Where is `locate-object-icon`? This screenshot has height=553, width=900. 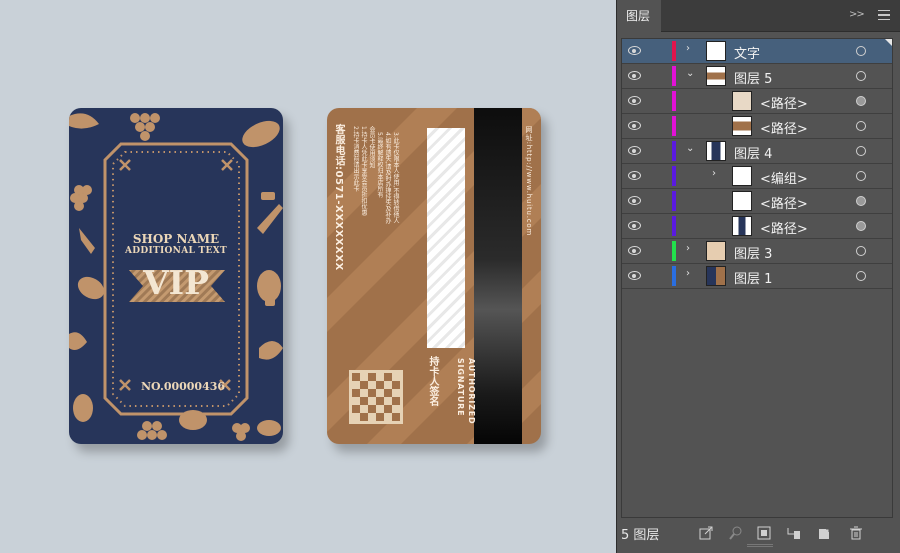
locate-object-icon is located at coordinates (736, 533).